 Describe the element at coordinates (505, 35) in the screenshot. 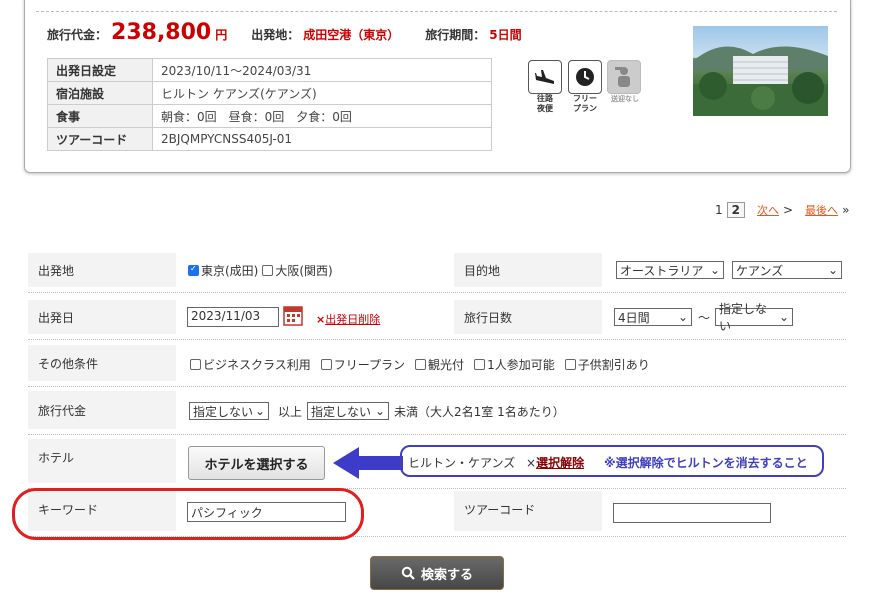

I see `period-value: 5日間` at that location.